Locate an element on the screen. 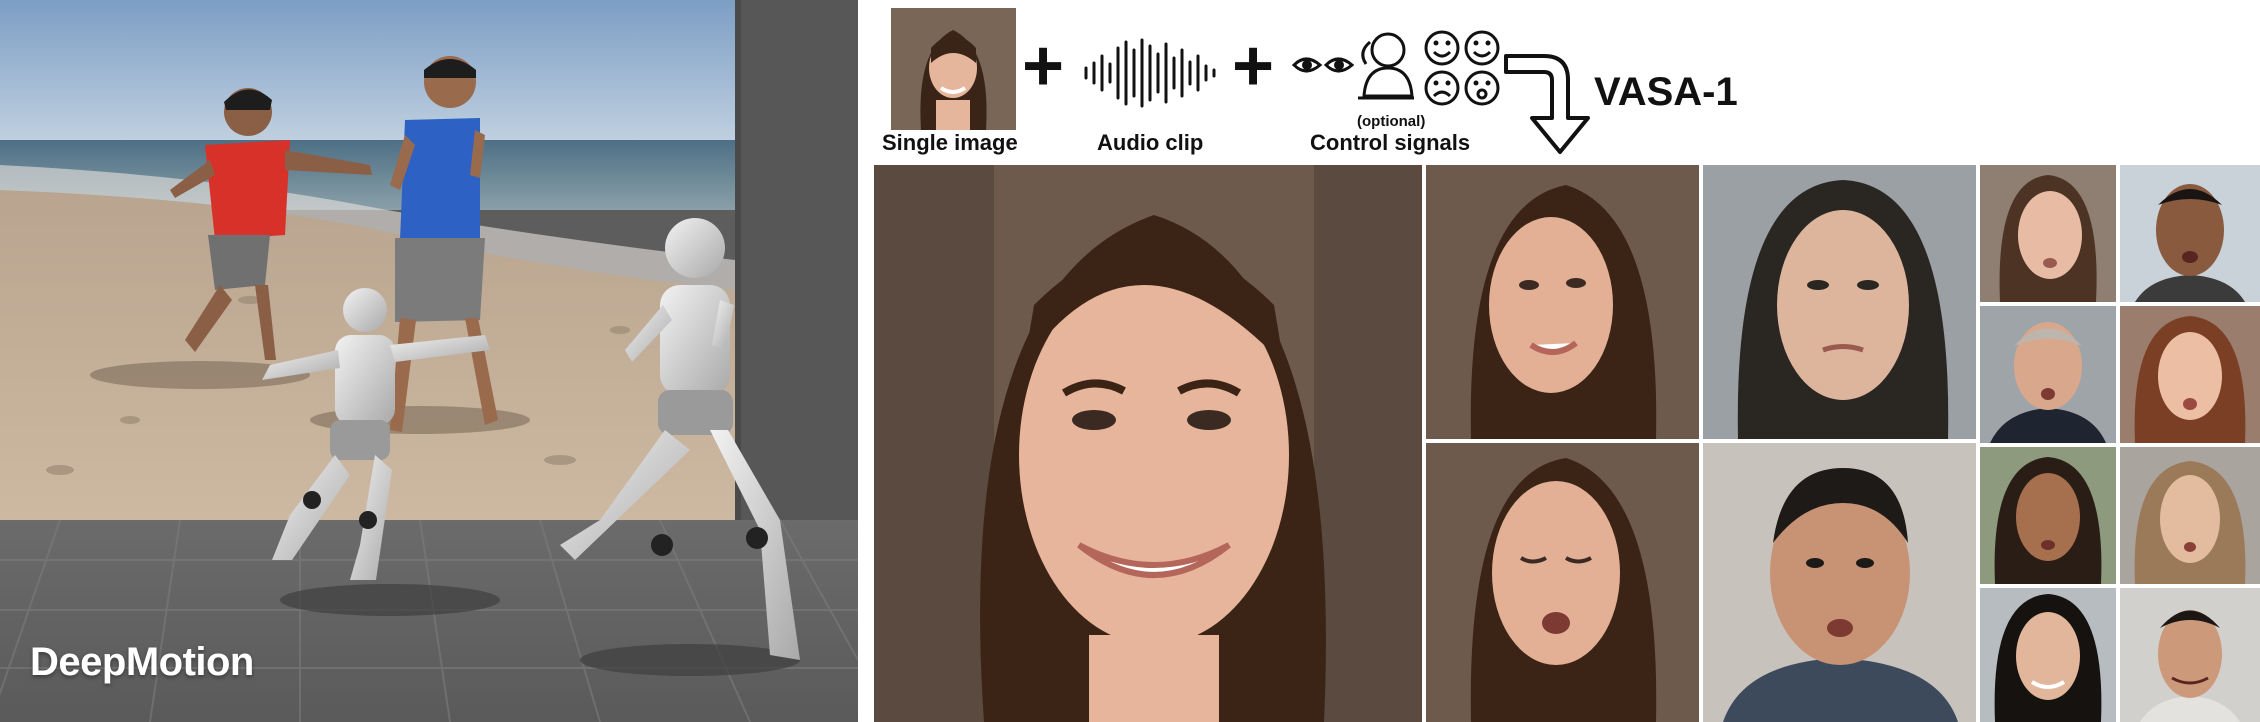  person-icon is located at coordinates (1386, 66).